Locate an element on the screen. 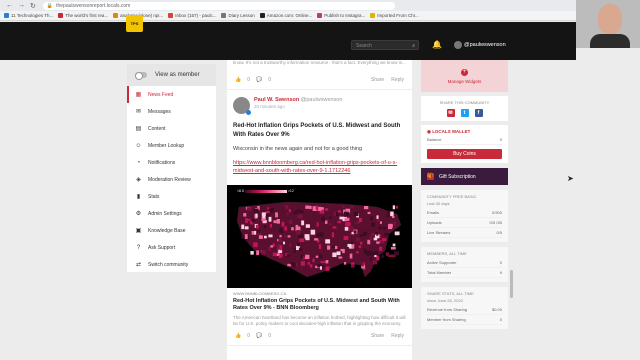 This screenshot has width=640, height=360. author-avatar is located at coordinates (242, 106).